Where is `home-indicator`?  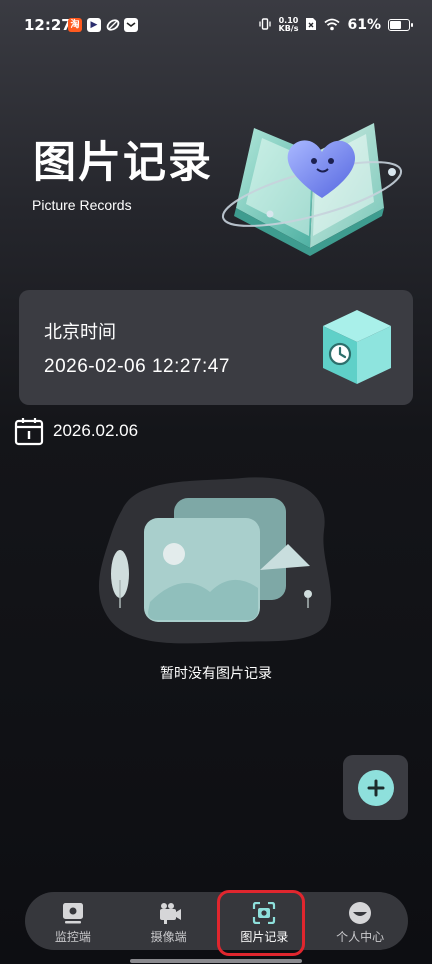
home-indicator is located at coordinates (216, 961).